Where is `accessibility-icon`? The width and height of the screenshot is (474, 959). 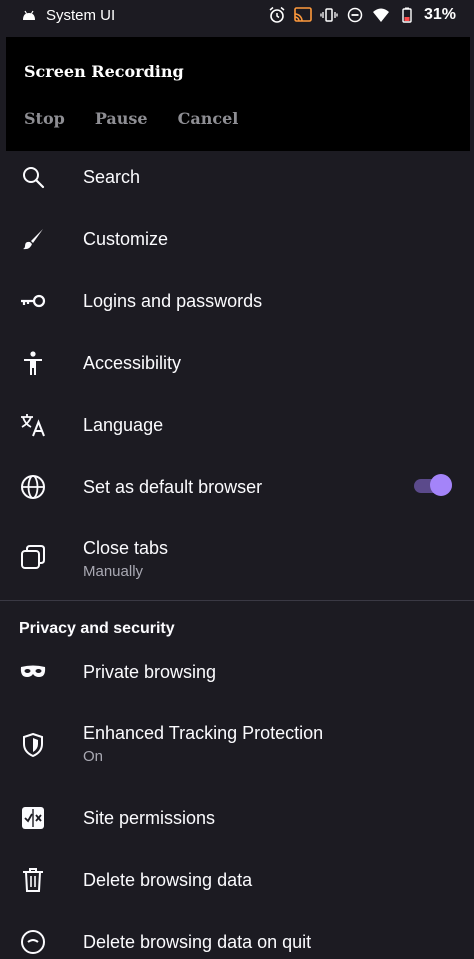
accessibility-icon is located at coordinates (33, 363).